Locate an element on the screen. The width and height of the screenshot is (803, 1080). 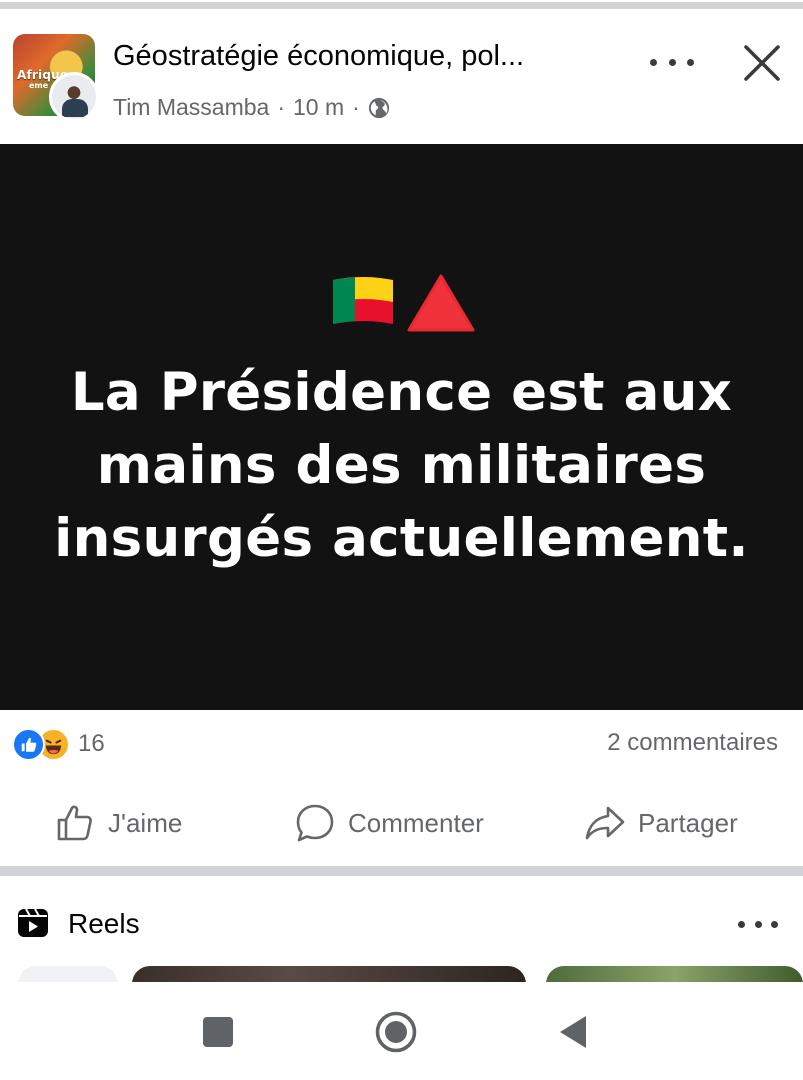
thumbs-up-icon is located at coordinates (74, 823).